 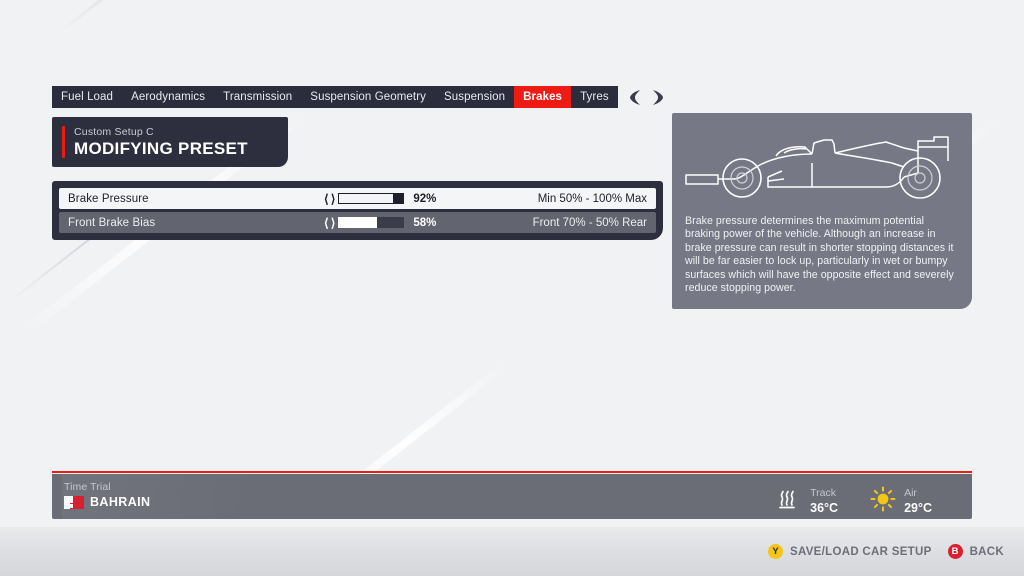 I want to click on right-bumper-icon, so click(x=657, y=97).